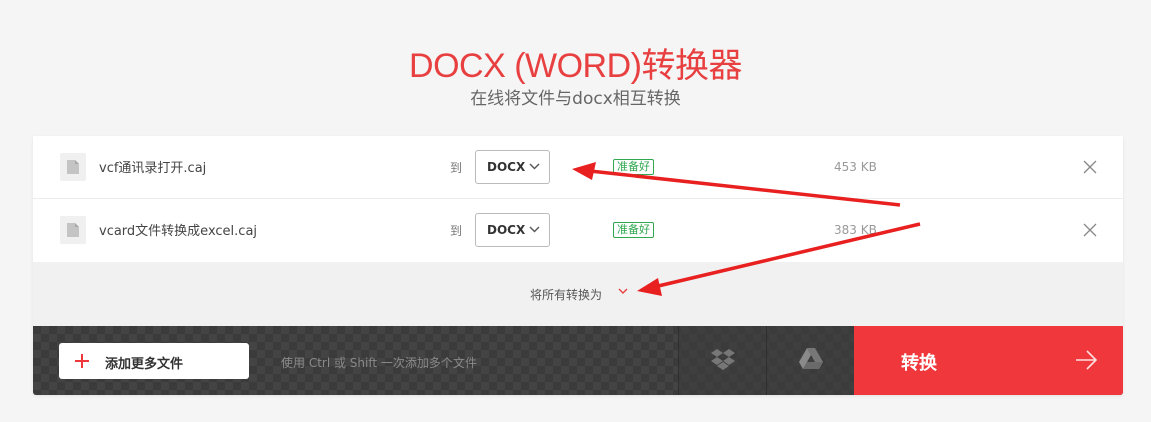 This screenshot has height=422, width=1151. I want to click on add-files-label: 添加更多文件, so click(144, 364).